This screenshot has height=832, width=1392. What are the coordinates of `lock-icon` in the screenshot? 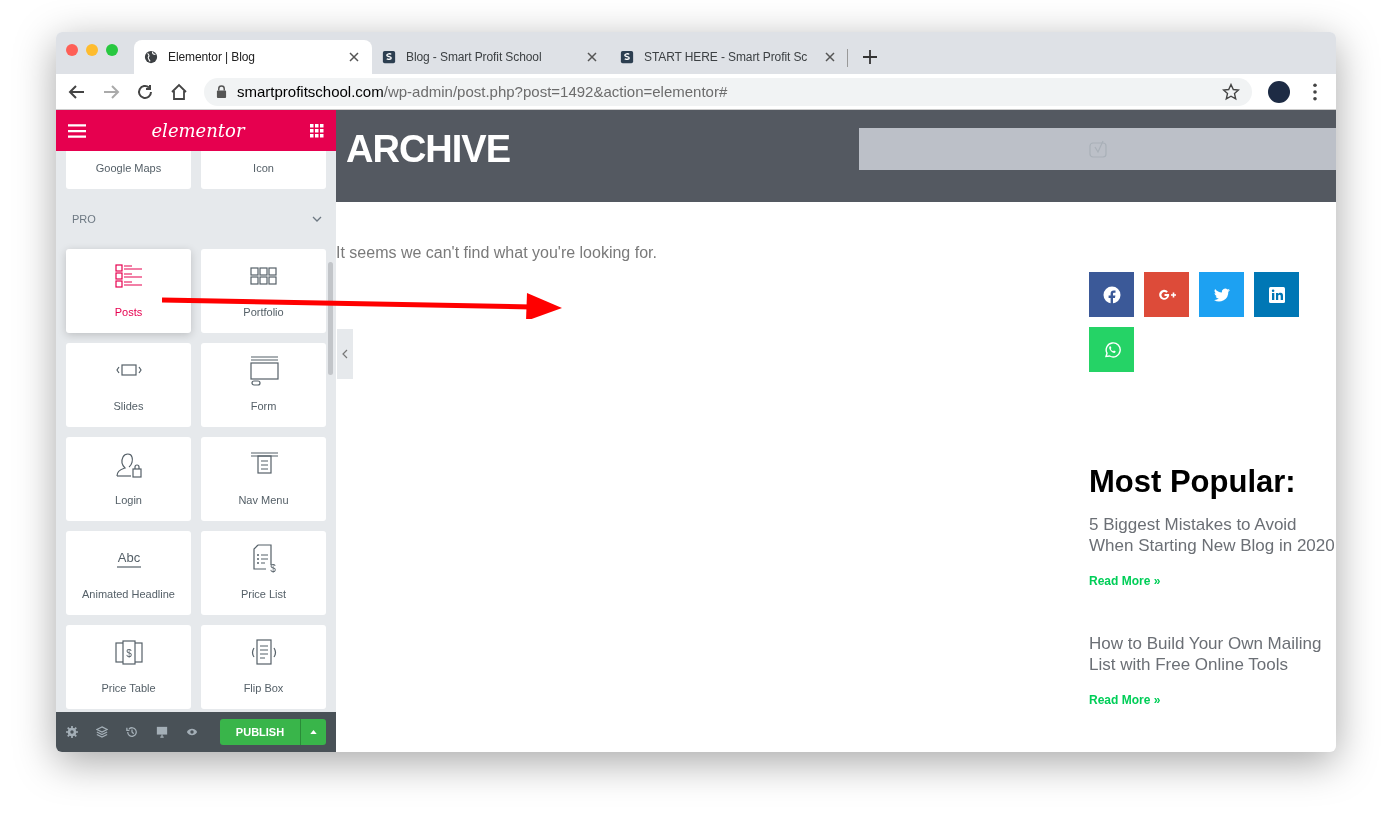 It's located at (221, 91).